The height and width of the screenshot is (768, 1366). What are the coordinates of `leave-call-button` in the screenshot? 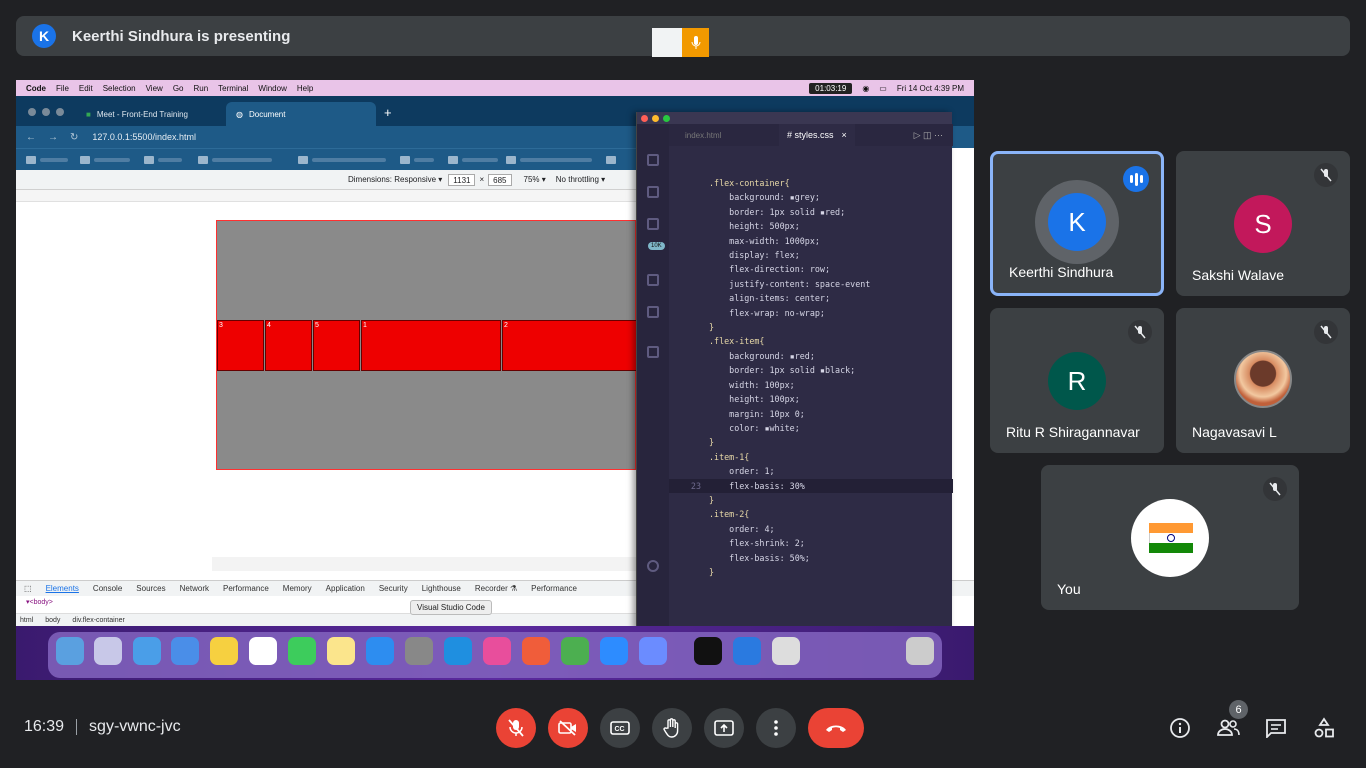 It's located at (836, 728).